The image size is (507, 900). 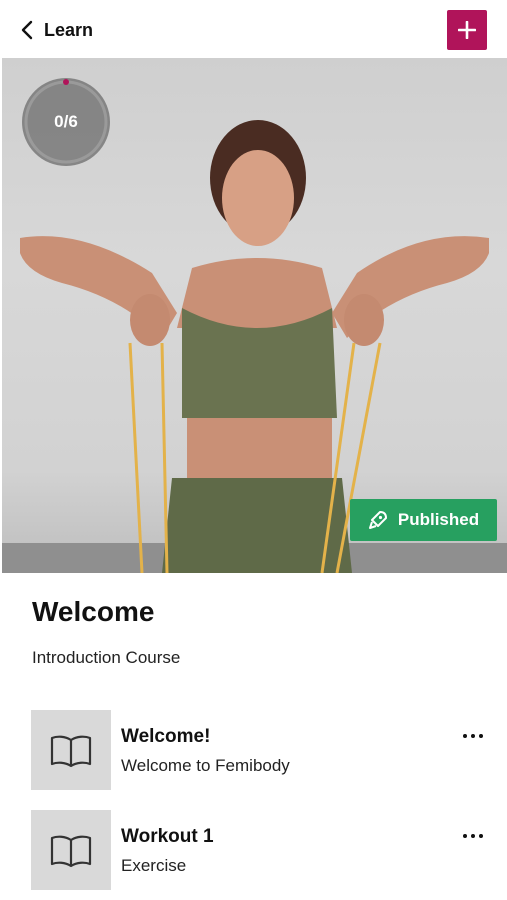 What do you see at coordinates (261, 750) in the screenshot?
I see `lesson-item: Welcome! Welcome to Femibody` at bounding box center [261, 750].